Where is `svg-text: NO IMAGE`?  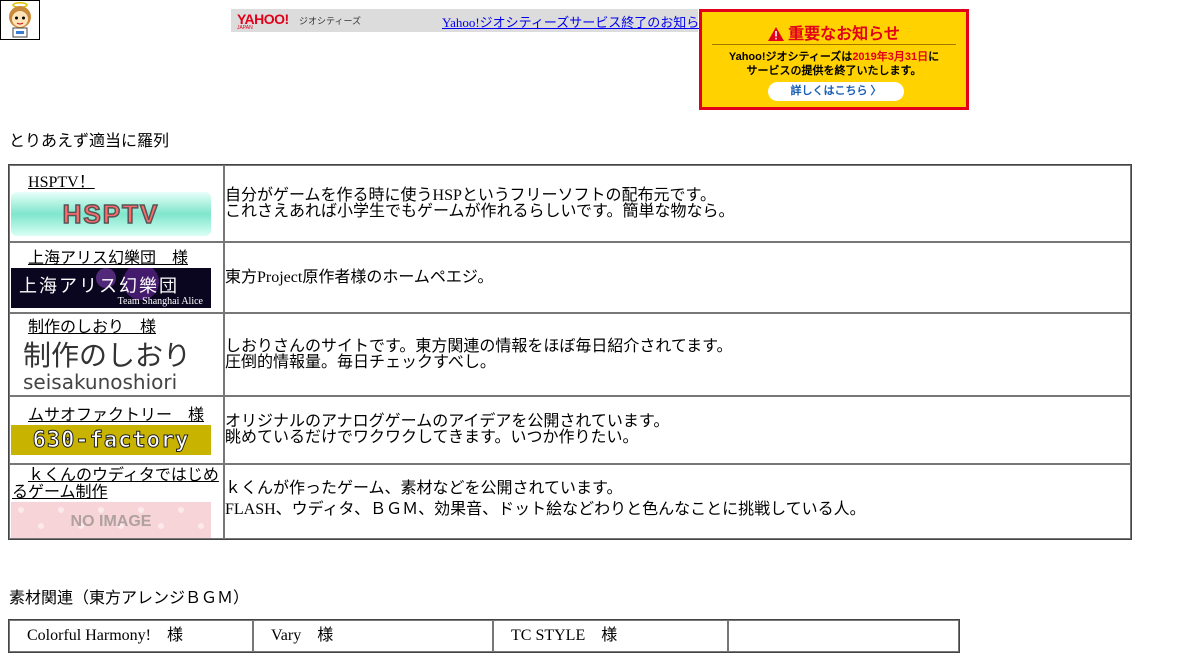 svg-text: NO IMAGE is located at coordinates (111, 521).